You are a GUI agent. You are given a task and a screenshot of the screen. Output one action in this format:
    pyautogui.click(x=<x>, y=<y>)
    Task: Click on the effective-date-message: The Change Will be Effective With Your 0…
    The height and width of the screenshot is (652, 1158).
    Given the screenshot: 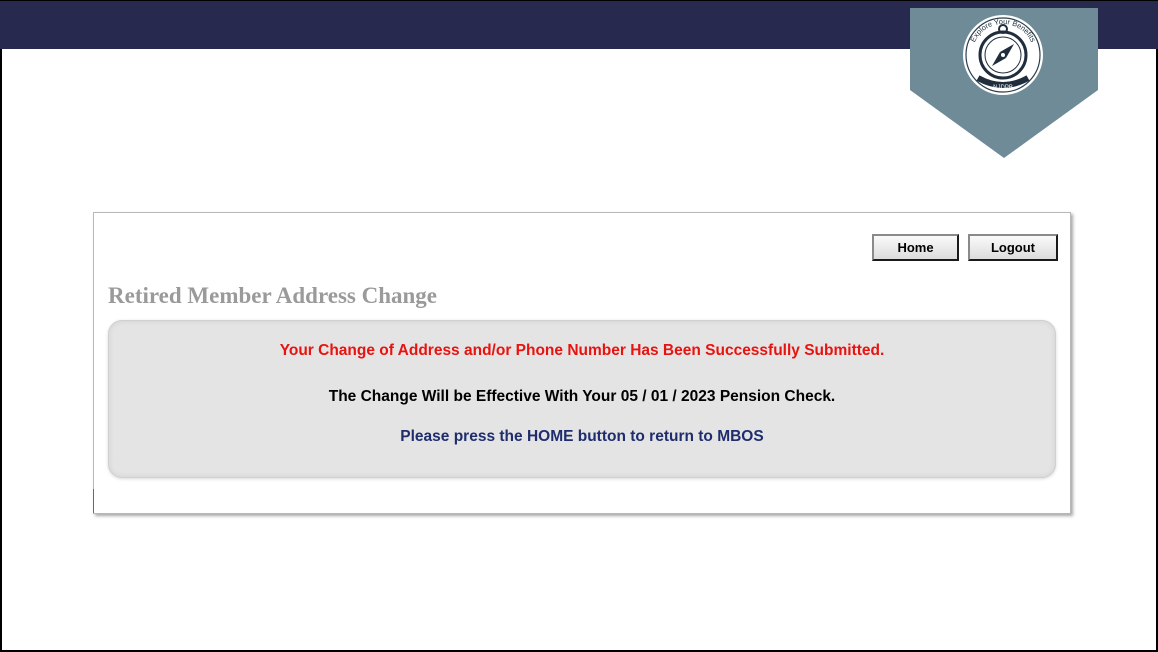 What is the action you would take?
    pyautogui.click(x=582, y=396)
    